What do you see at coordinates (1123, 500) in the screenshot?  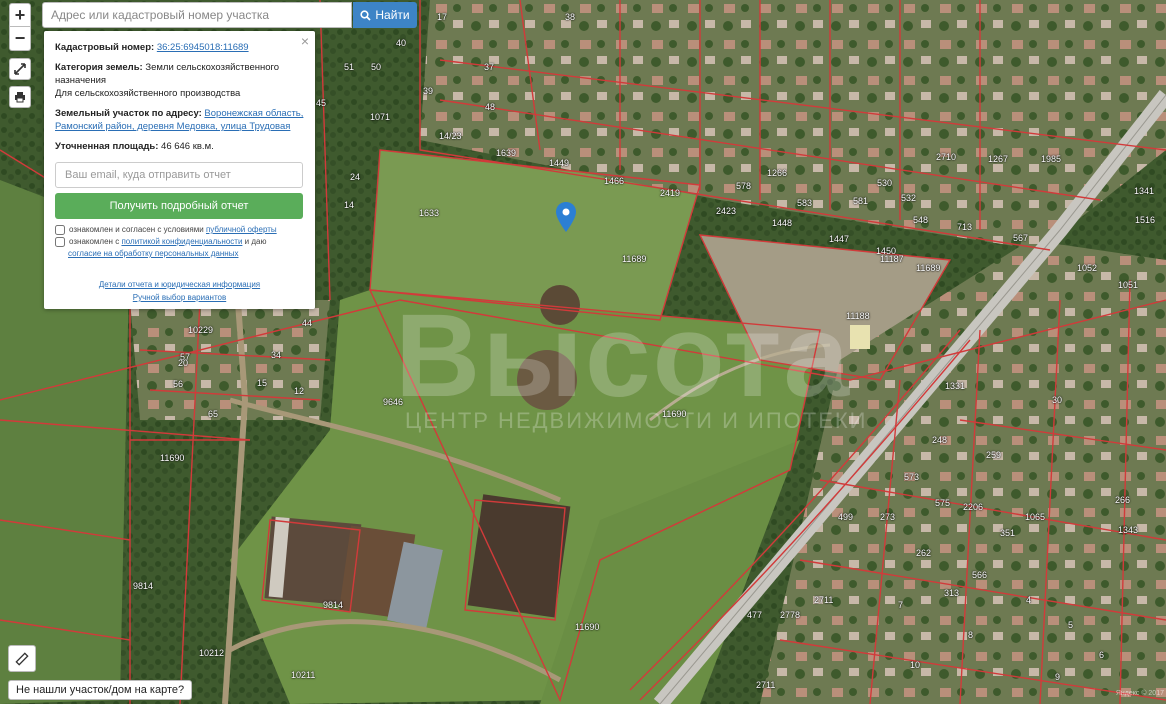 I see `parcel-number-label: 266` at bounding box center [1123, 500].